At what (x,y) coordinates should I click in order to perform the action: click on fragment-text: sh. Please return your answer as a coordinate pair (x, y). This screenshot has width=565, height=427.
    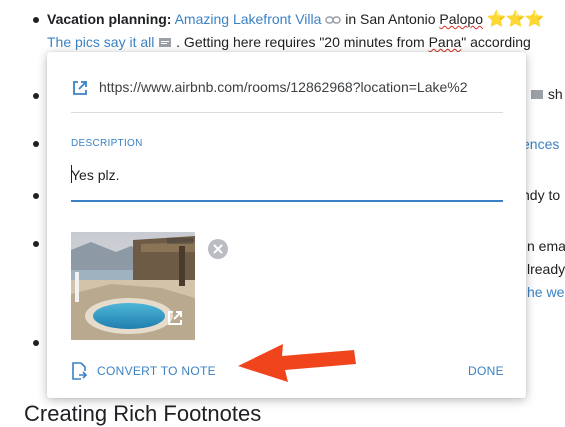
    Looking at the image, I should click on (555, 94).